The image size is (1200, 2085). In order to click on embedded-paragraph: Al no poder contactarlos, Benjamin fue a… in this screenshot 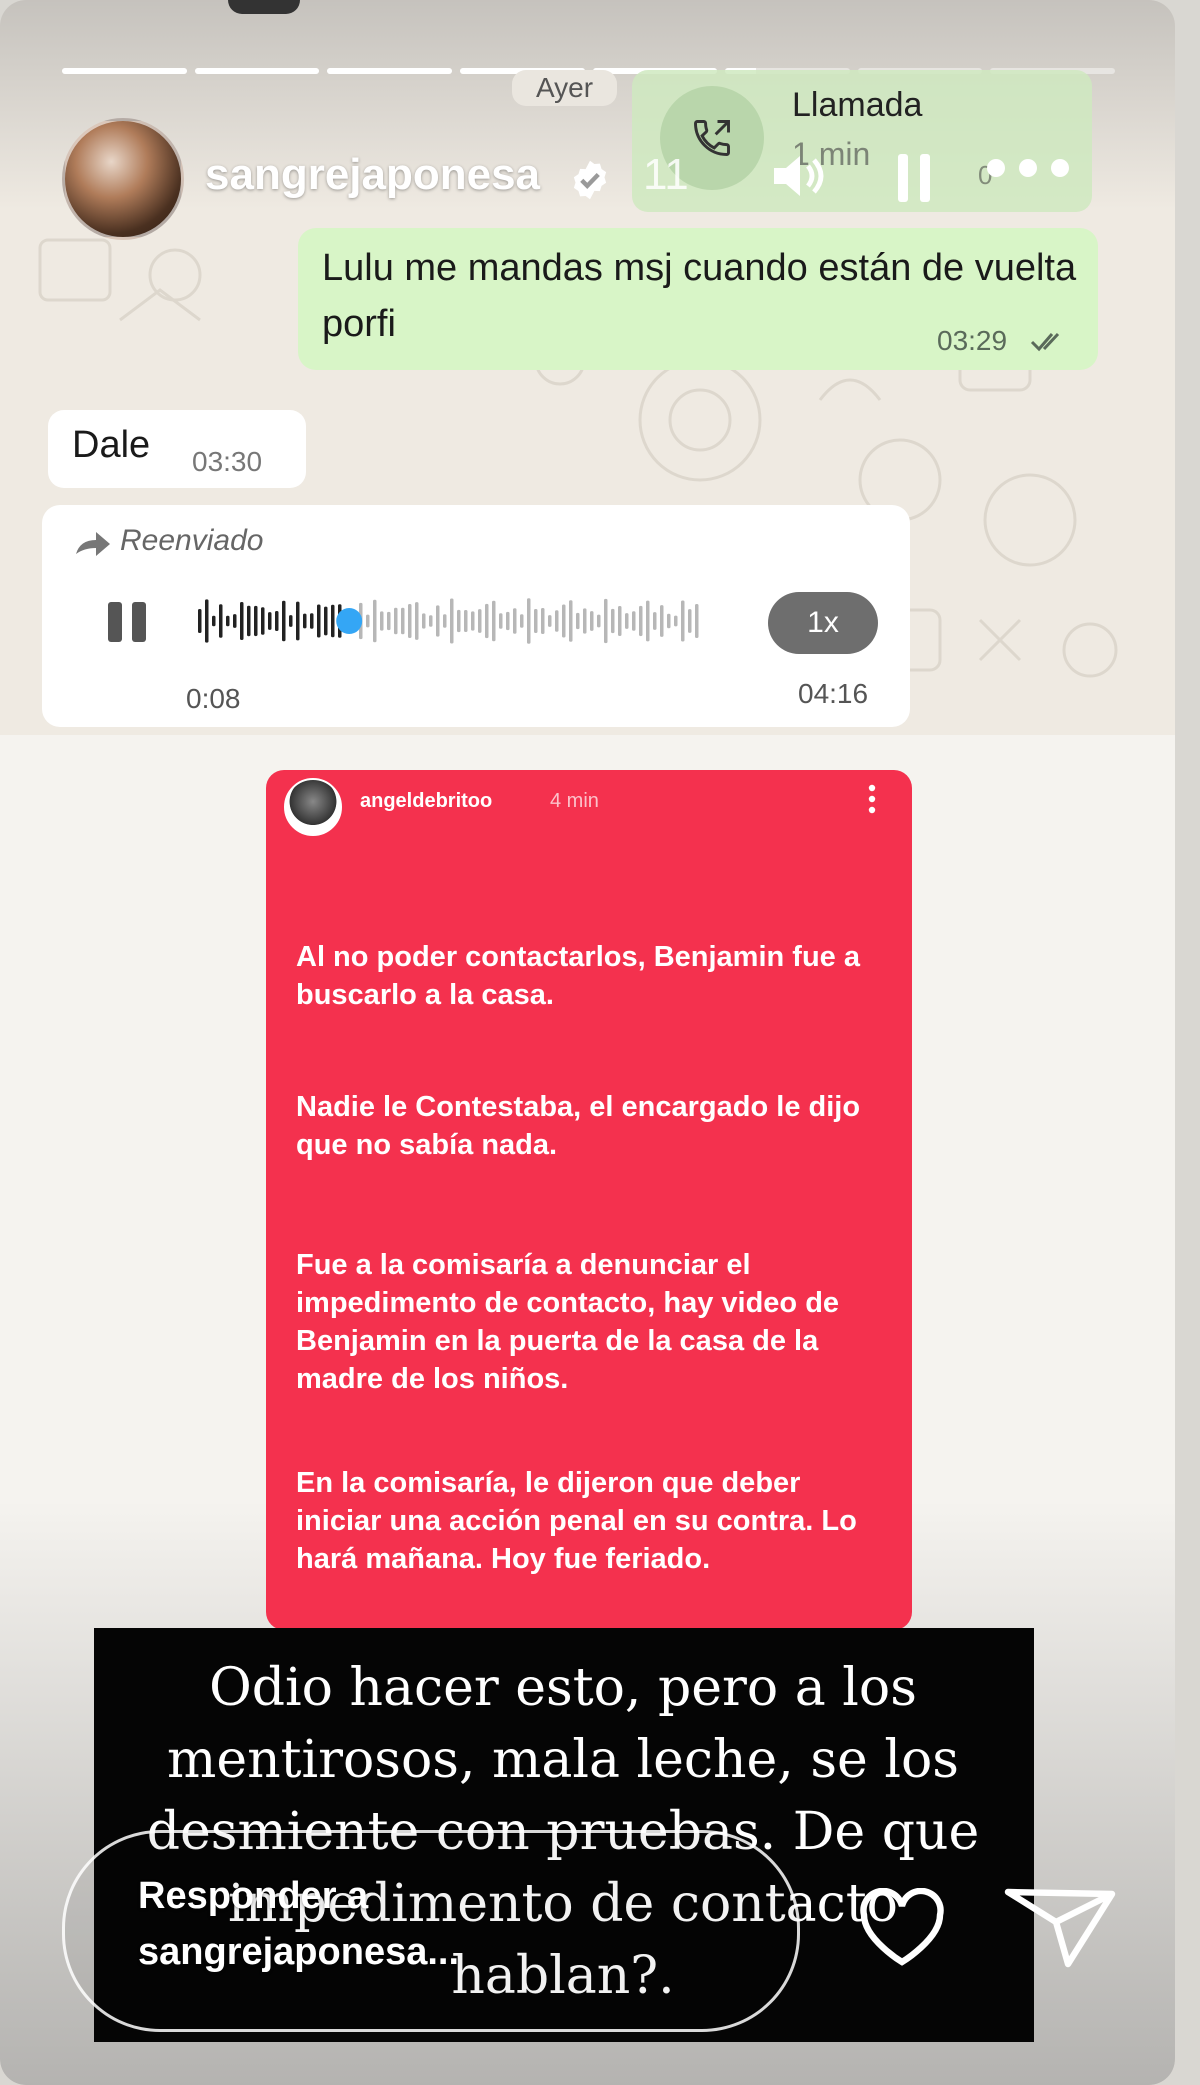, I will do `click(578, 976)`.